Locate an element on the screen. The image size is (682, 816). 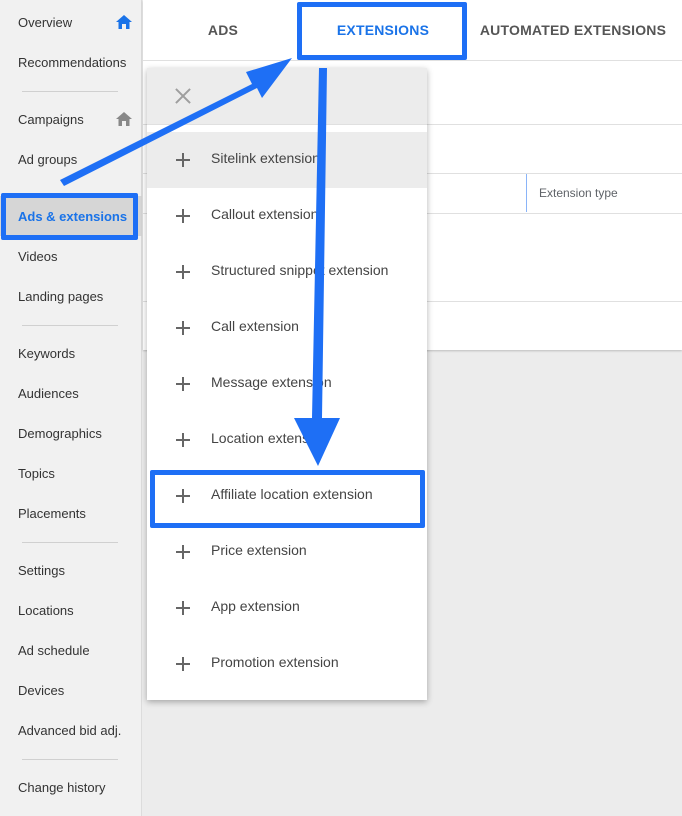
arrow-to-affiliate-location is located at coordinates (317, 267).